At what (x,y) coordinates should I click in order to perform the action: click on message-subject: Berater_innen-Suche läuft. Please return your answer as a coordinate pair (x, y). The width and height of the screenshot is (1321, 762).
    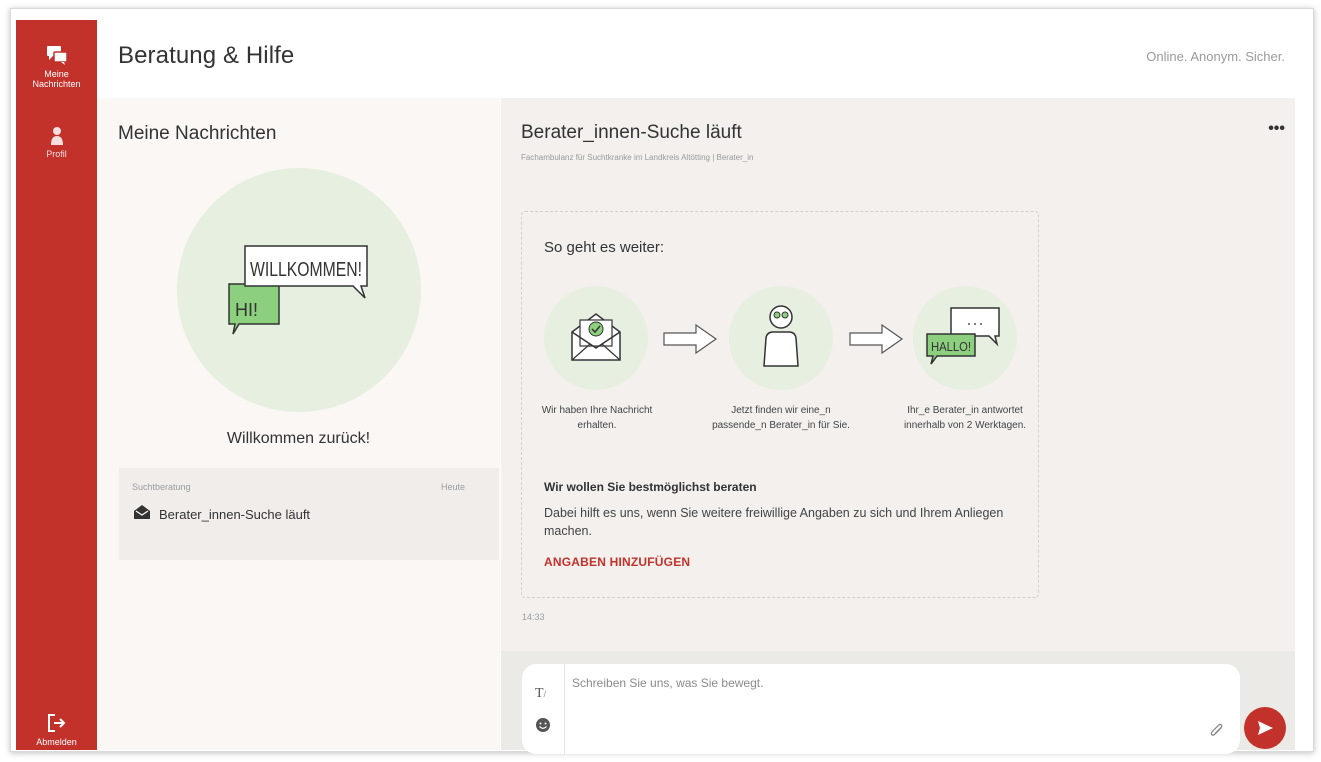
    Looking at the image, I should click on (235, 514).